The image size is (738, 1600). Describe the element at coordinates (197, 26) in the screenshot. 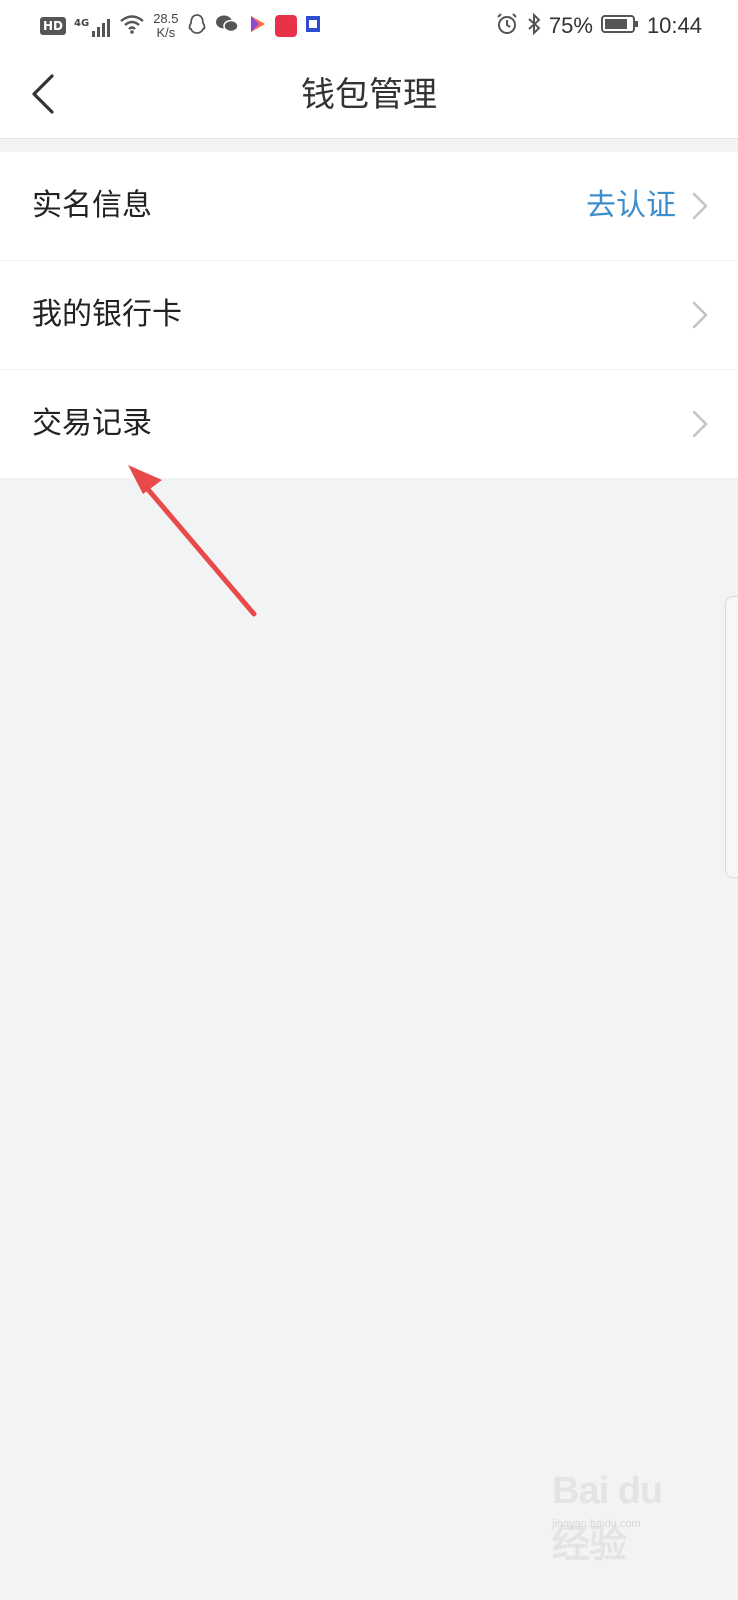

I see `qq-icon` at that location.